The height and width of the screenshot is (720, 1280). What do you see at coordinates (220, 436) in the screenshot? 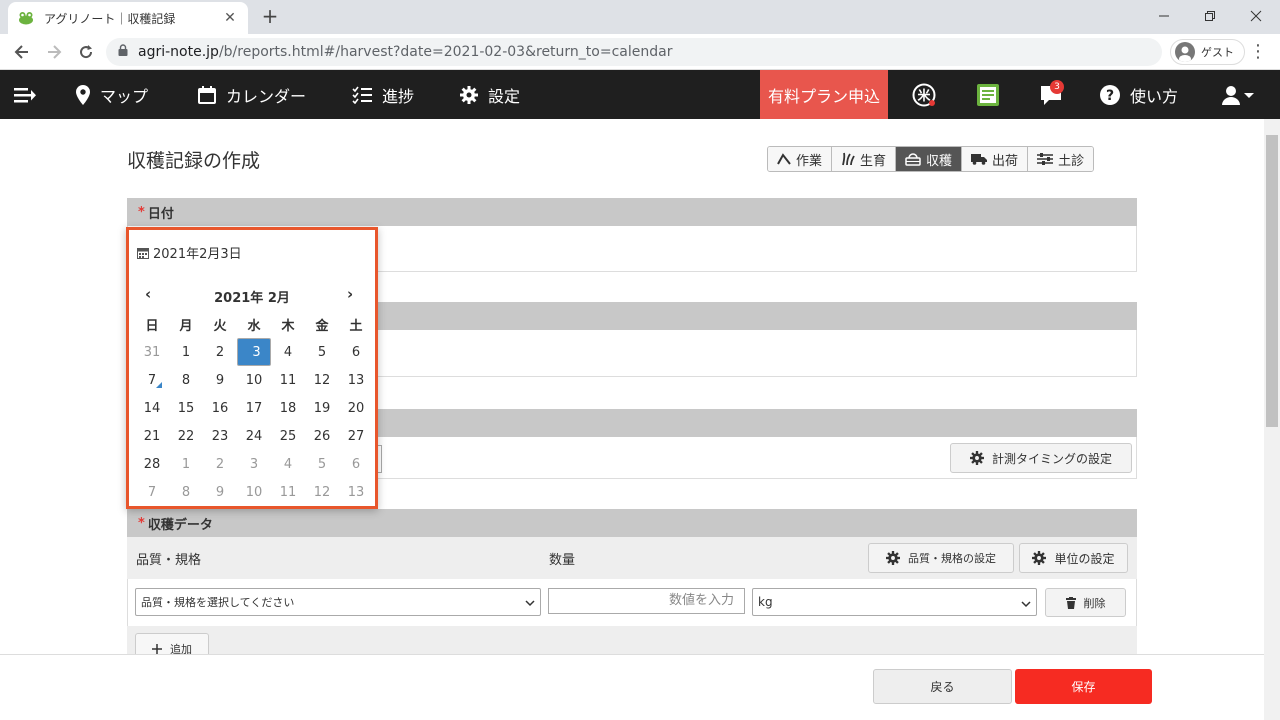
I see `day-cell: 23` at bounding box center [220, 436].